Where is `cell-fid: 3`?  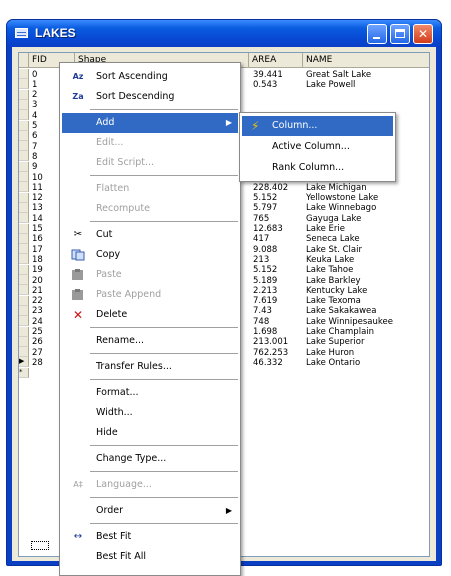
cell-fid: 3 is located at coordinates (34, 105).